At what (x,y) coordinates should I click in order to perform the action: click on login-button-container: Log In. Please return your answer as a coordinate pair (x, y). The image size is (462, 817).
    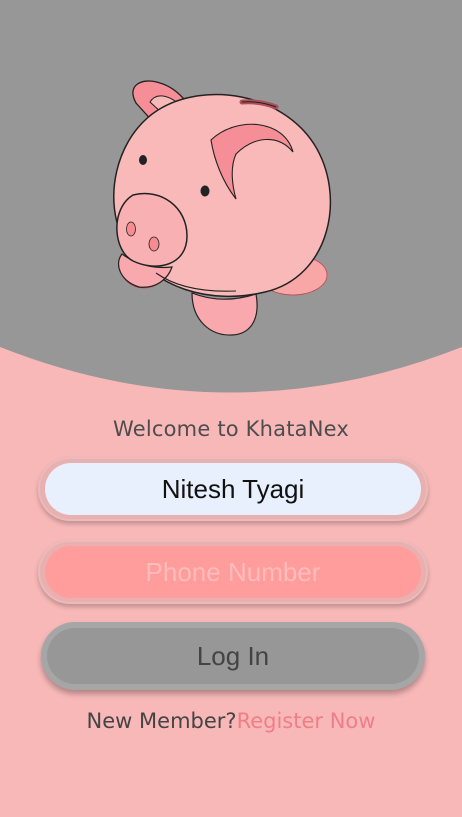
    Looking at the image, I should click on (233, 656).